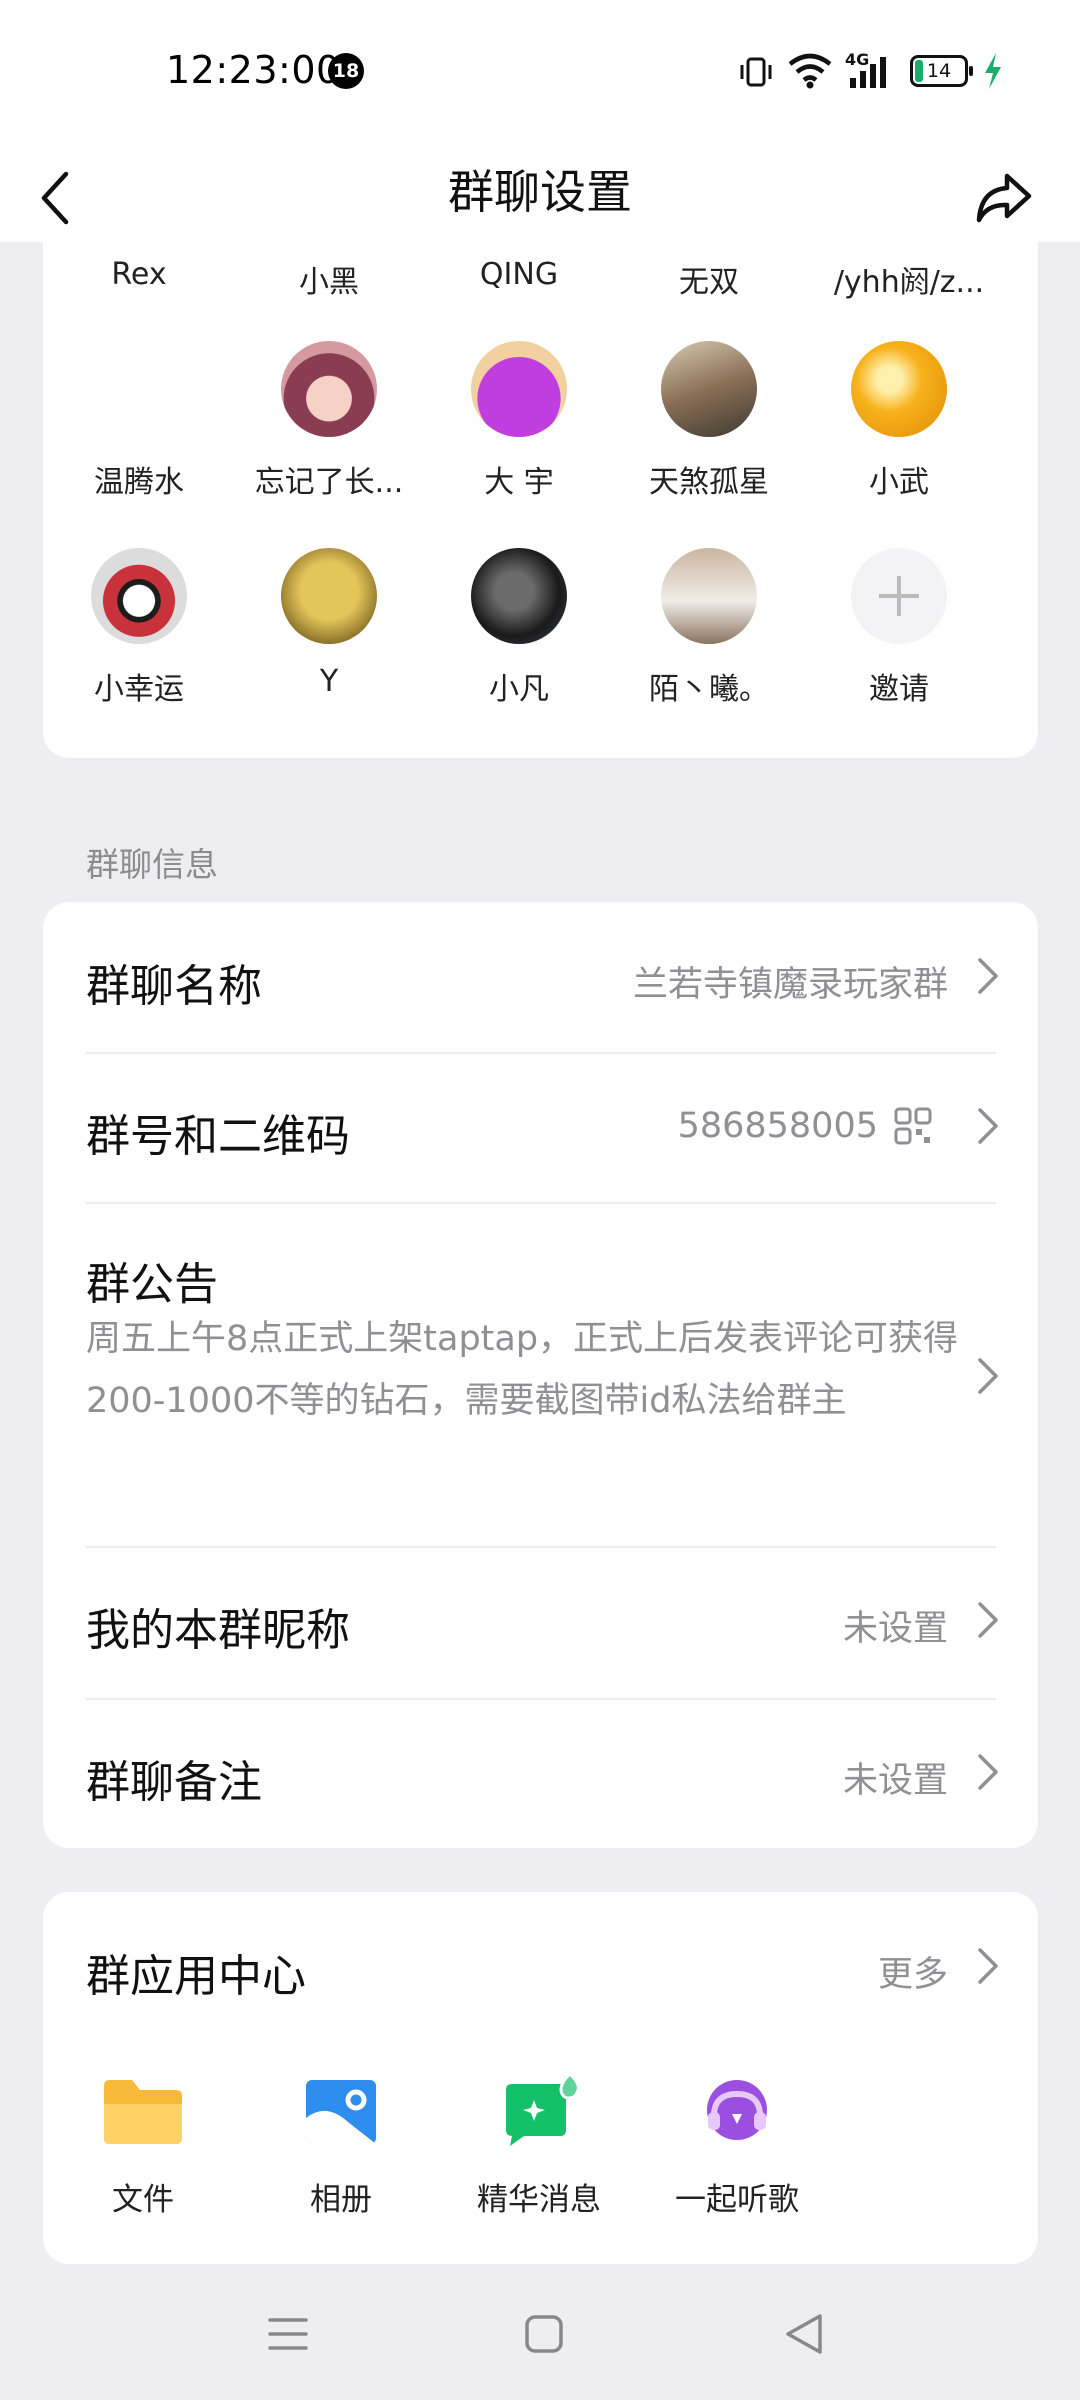 Image resolution: width=1080 pixels, height=2400 pixels. Describe the element at coordinates (540, 1128) in the screenshot. I see `group-id-row: 群号和二维码 586858005` at that location.